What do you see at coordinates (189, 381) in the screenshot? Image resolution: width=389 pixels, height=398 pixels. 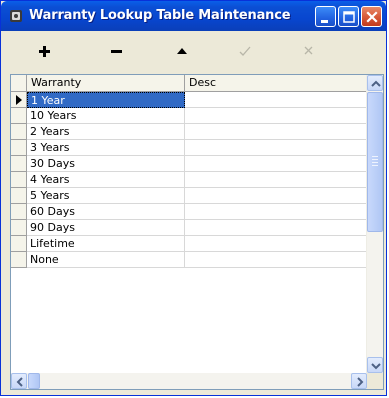 I see `horizontal-scrollbar` at bounding box center [189, 381].